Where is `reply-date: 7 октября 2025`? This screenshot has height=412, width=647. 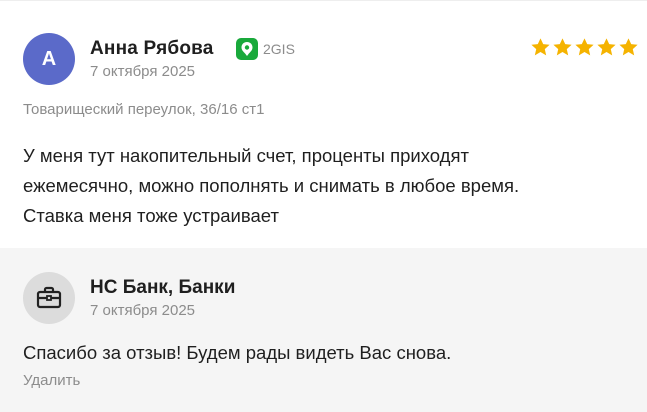 reply-date: 7 октября 2025 is located at coordinates (142, 310).